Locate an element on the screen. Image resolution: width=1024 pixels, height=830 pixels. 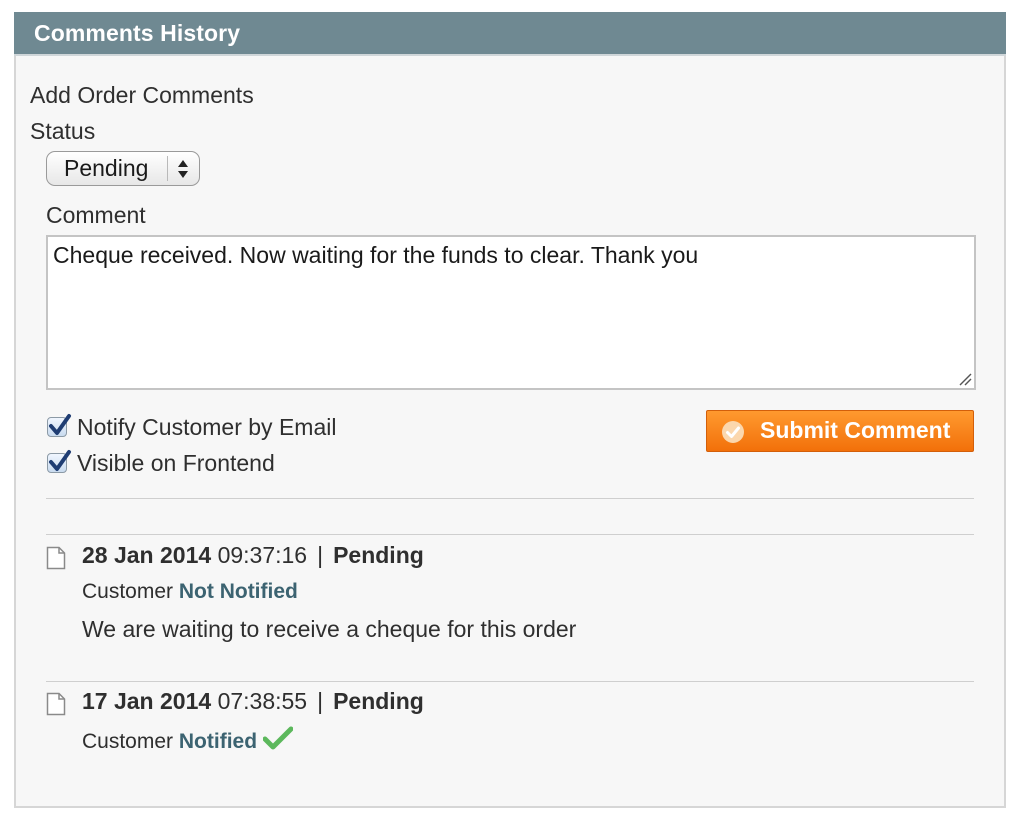
visible-frontend-checkbox is located at coordinates (59, 461).